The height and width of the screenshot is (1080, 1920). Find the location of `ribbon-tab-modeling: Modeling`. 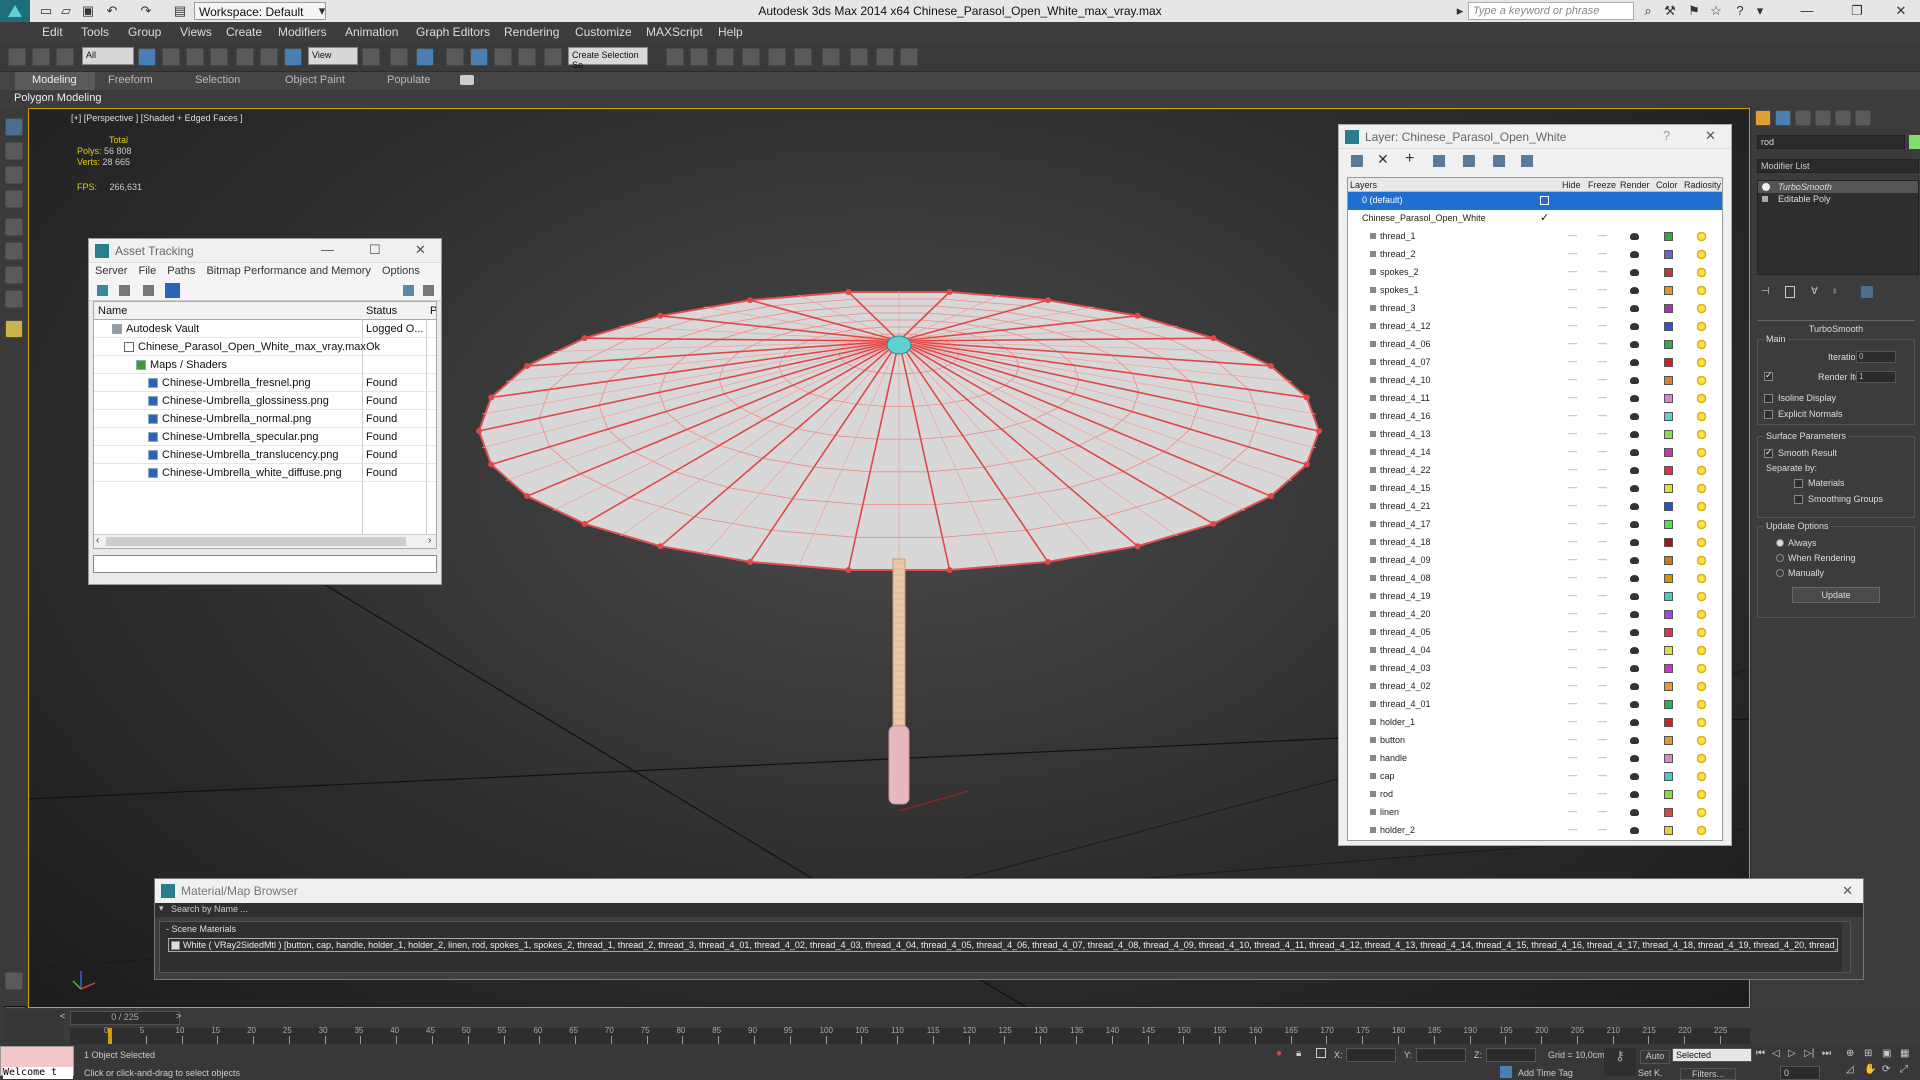

ribbon-tab-modeling: Modeling is located at coordinates (54, 80).